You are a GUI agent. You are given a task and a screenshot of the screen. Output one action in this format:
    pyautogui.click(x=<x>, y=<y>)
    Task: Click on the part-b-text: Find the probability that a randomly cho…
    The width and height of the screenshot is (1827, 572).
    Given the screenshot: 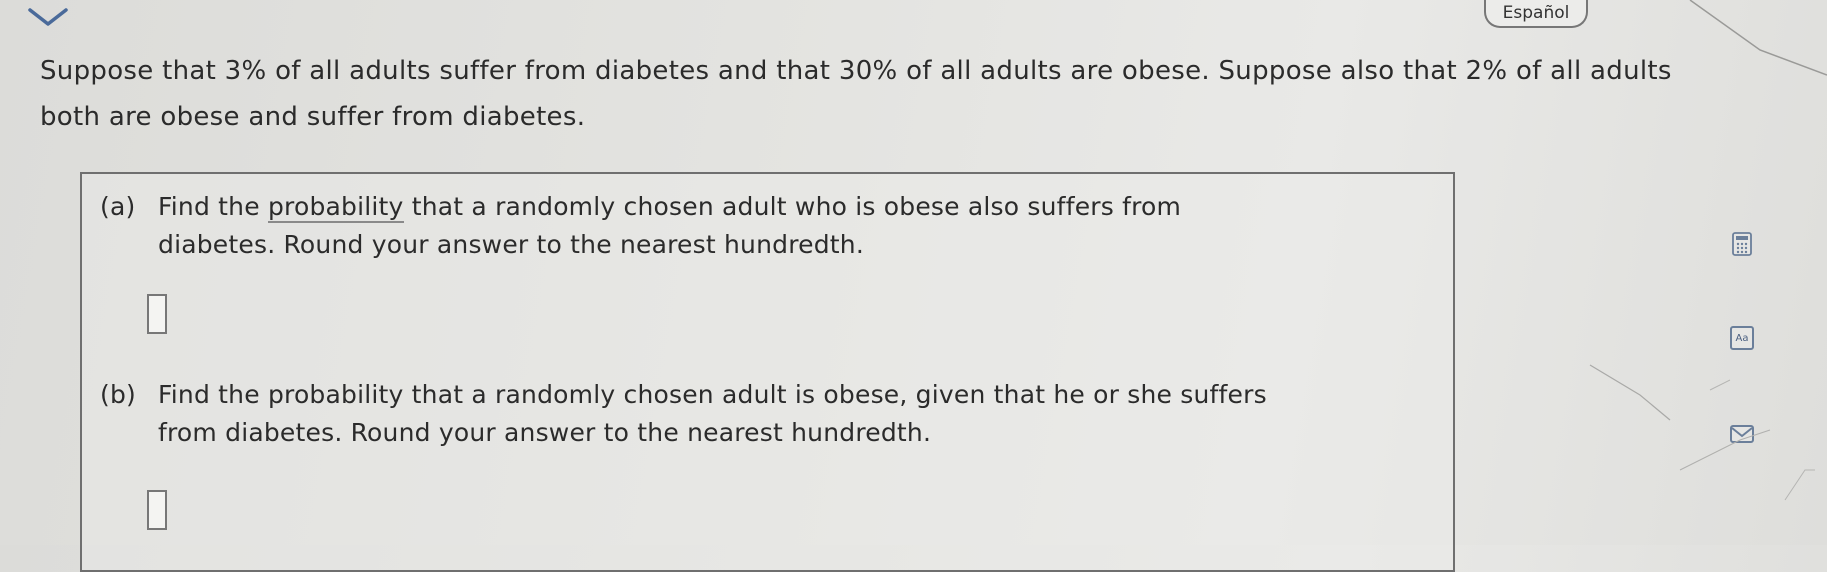 What is the action you would take?
    pyautogui.click(x=712, y=394)
    